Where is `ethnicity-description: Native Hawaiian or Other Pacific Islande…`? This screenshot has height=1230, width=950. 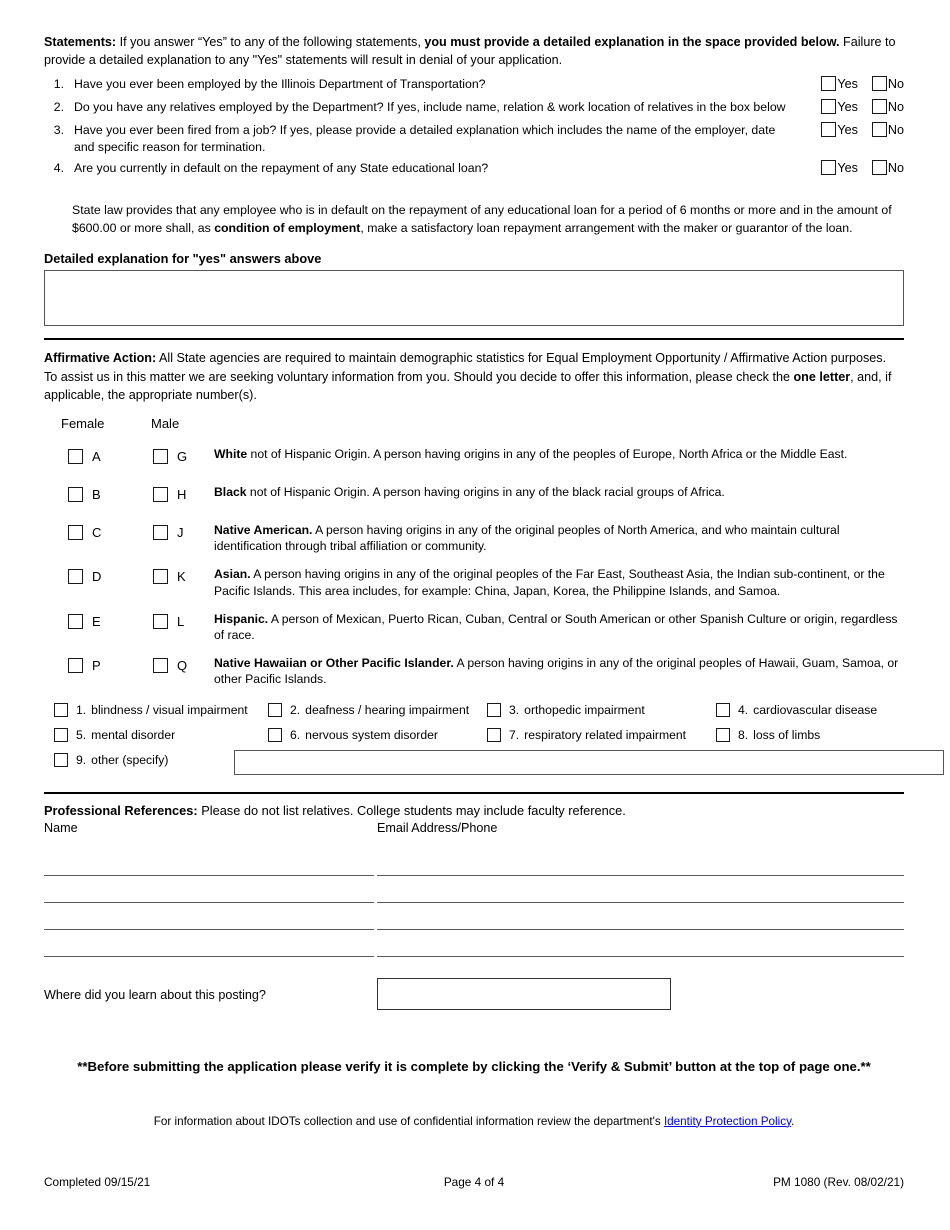
ethnicity-description: Native Hawaiian or Other Pacific Islande… is located at coordinates (559, 671).